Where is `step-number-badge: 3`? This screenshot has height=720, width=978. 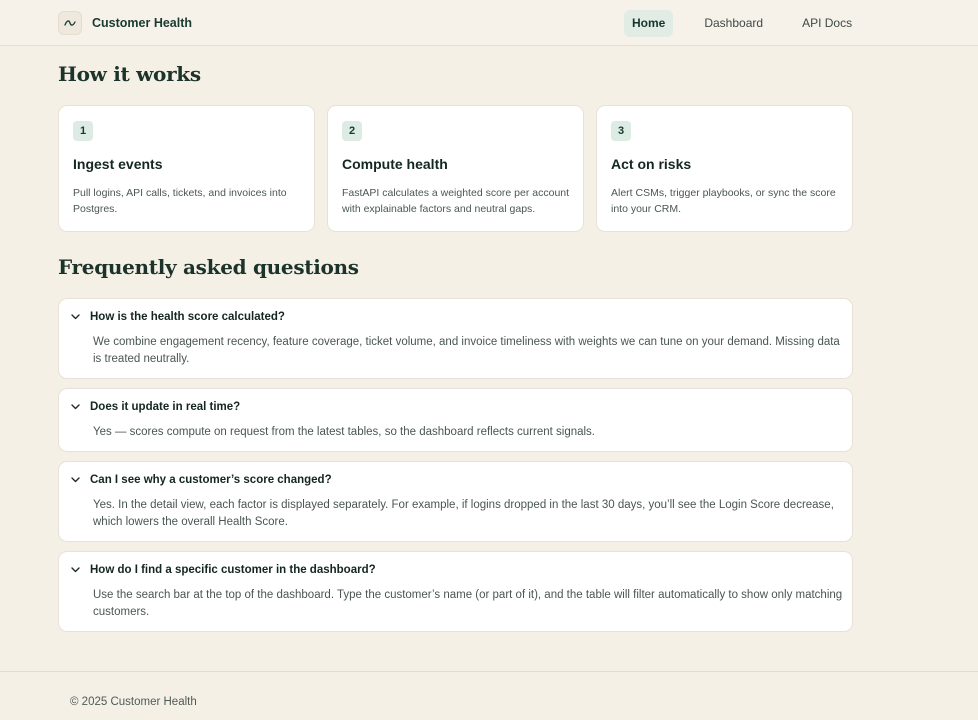 step-number-badge: 3 is located at coordinates (621, 131).